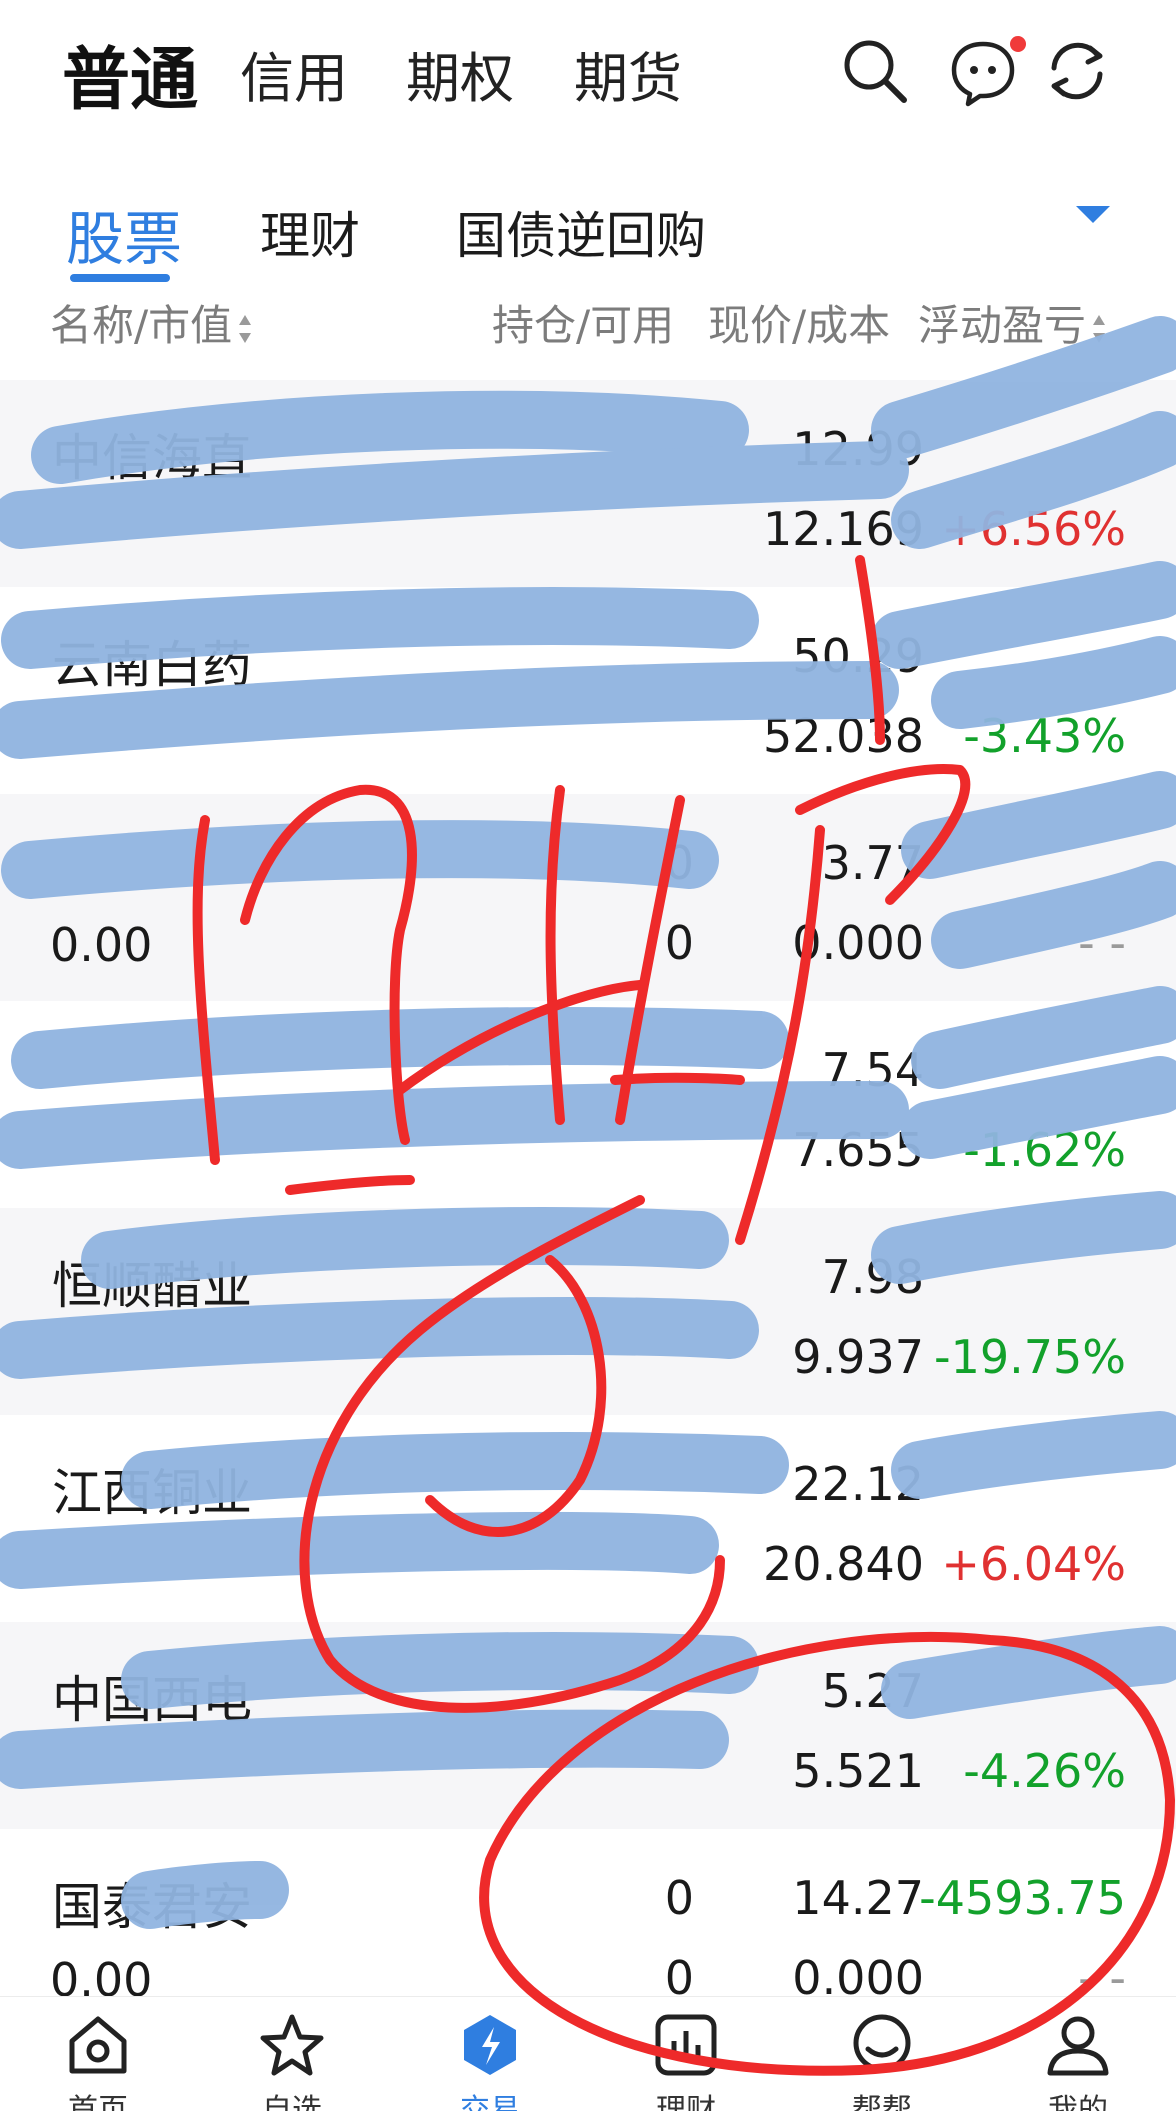  I want to click on holding-row: 中国西电 5.27 5.521 -4.26%, so click(588, 1725).